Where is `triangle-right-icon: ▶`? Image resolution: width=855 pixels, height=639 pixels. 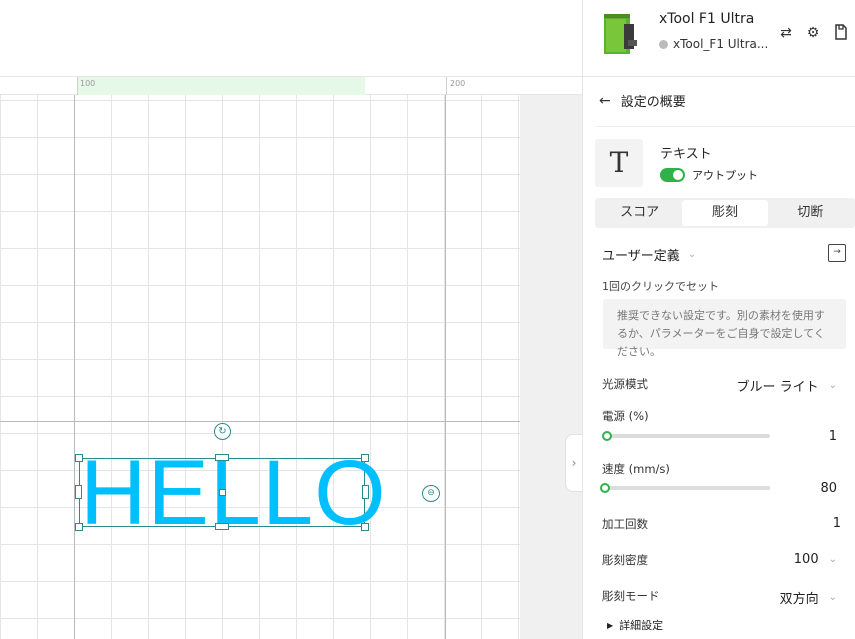 triangle-right-icon: ▶ is located at coordinates (610, 625).